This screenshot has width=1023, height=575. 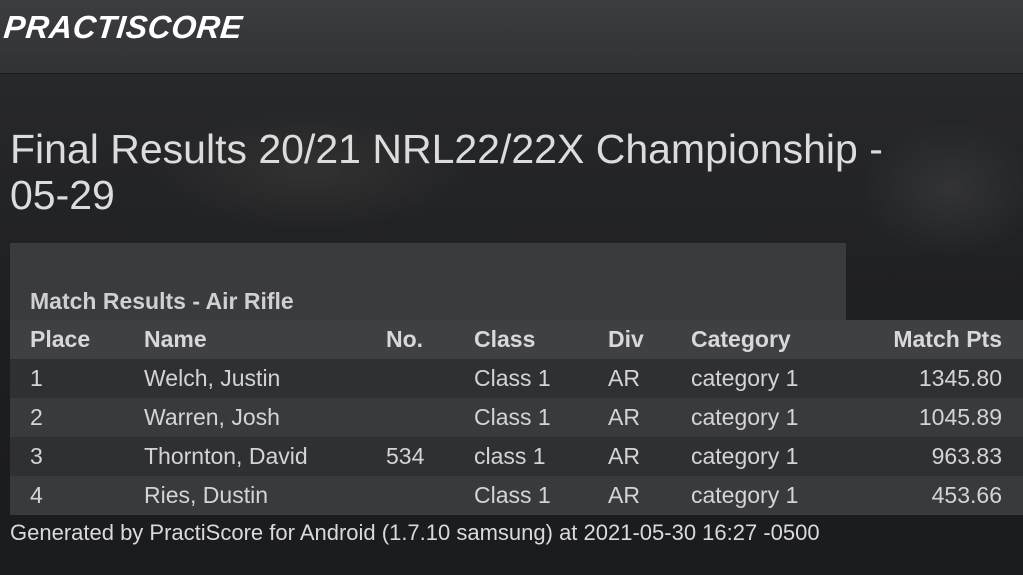 I want to click on top-bar: PRACTISCORE, so click(x=511, y=37).